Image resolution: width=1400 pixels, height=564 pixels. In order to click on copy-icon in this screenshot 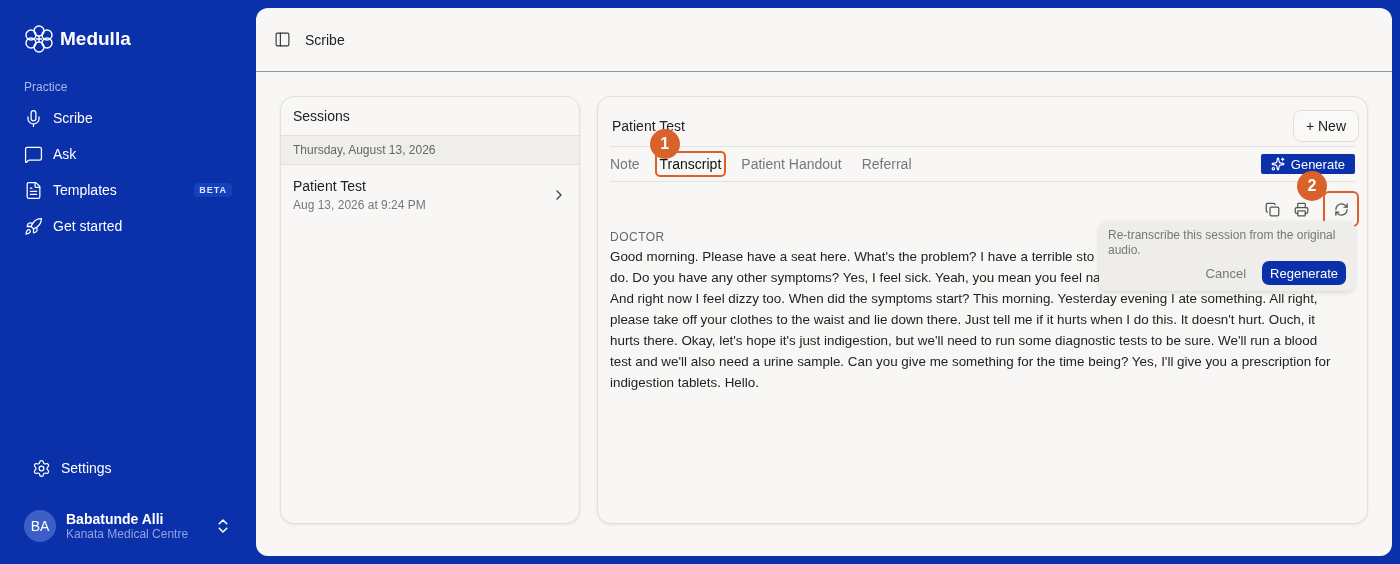, I will do `click(1272, 209)`.